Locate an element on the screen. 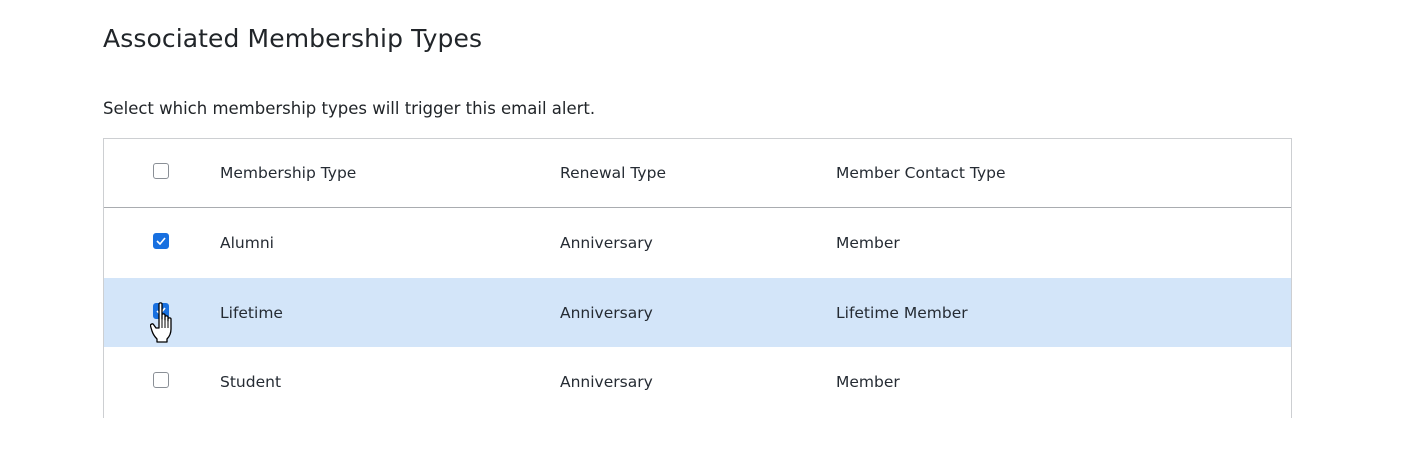 The height and width of the screenshot is (455, 1405). select-all-checkbox is located at coordinates (161, 171).